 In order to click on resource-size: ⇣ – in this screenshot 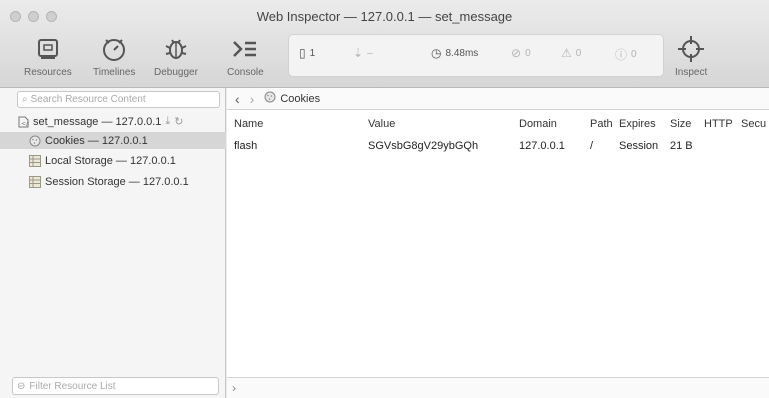, I will do `click(363, 53)`.